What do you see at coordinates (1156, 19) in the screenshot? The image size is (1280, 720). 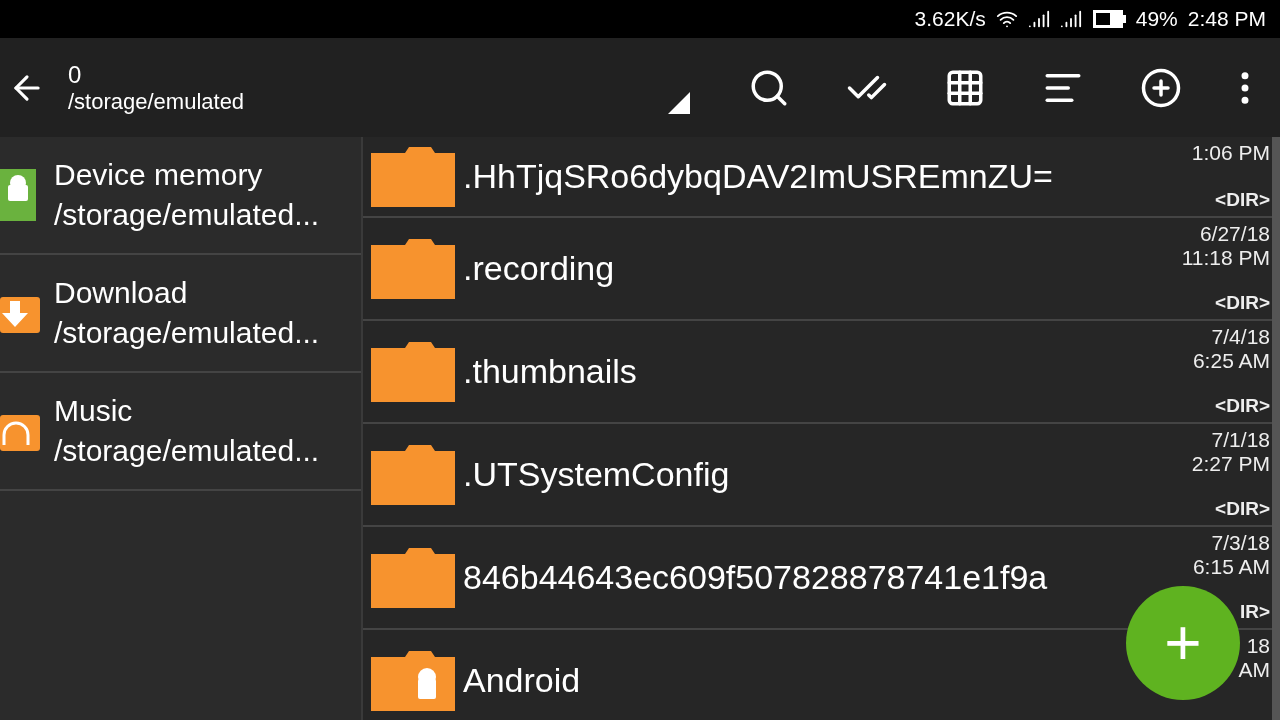 I see `battery-level: 49%` at bounding box center [1156, 19].